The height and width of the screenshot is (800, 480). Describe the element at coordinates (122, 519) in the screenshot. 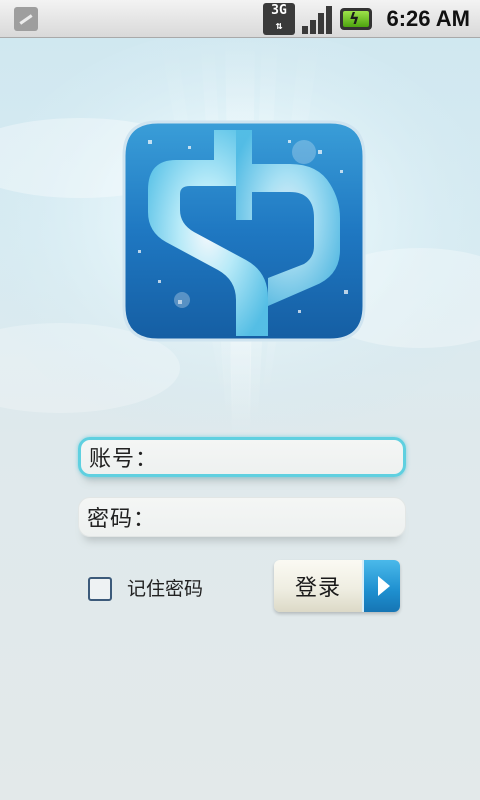

I see `password-label: 密码：` at that location.